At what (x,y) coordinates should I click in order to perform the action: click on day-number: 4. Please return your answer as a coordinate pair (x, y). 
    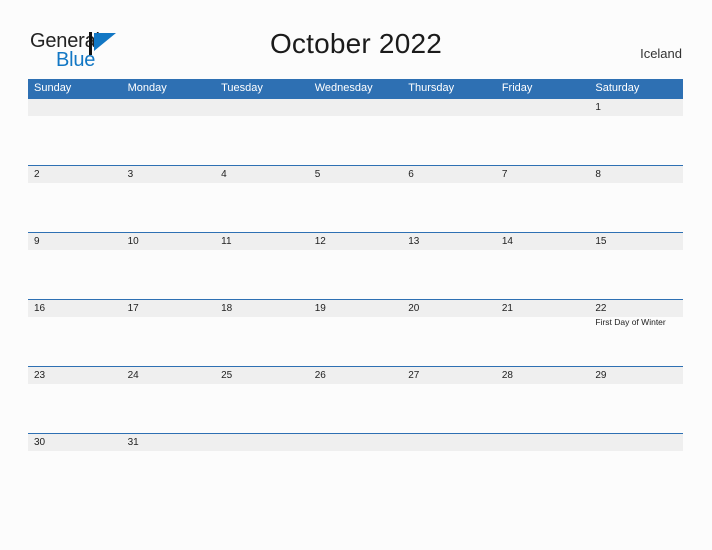
    Looking at the image, I should click on (224, 174).